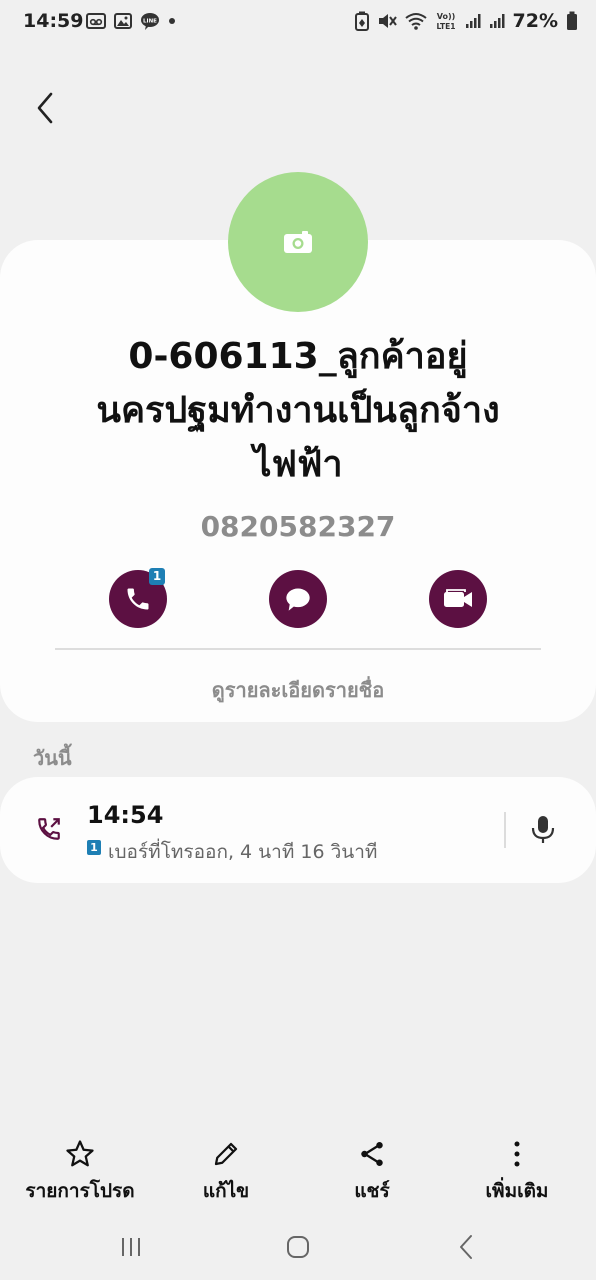 The width and height of the screenshot is (596, 1280). Describe the element at coordinates (298, 649) in the screenshot. I see `divider` at that location.